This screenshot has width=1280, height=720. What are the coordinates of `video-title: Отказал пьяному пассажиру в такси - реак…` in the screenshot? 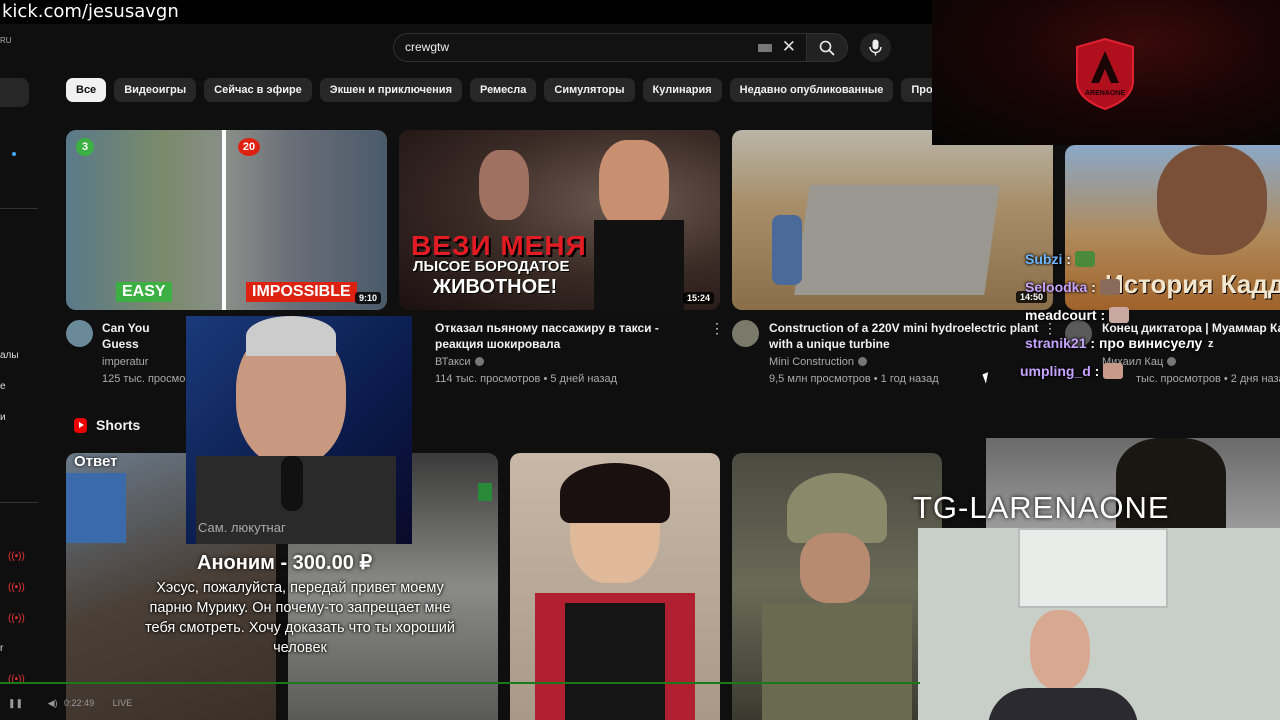 It's located at (570, 336).